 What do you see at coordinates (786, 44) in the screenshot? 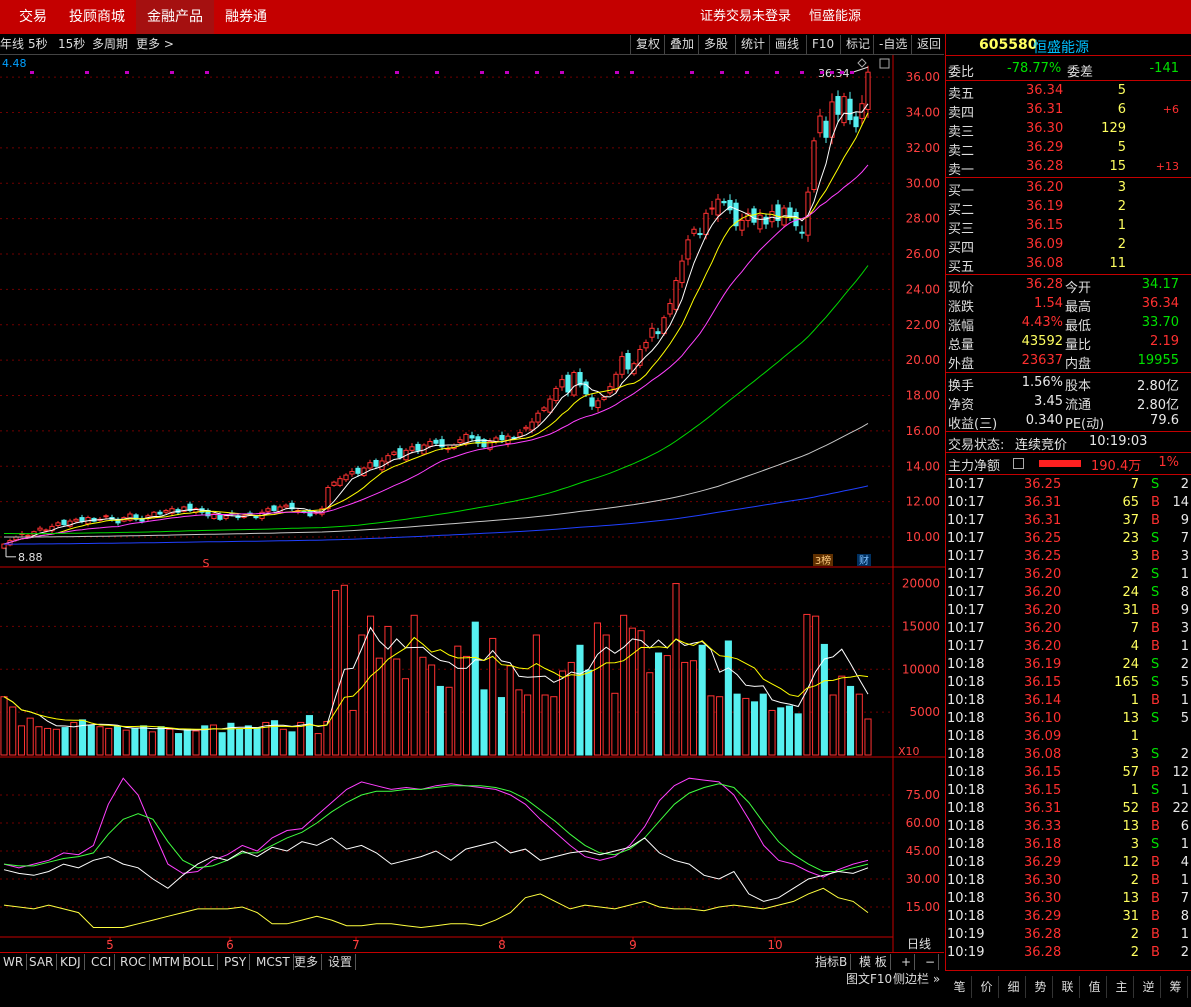
I see `toolbar-button-4: 画线` at bounding box center [786, 44].